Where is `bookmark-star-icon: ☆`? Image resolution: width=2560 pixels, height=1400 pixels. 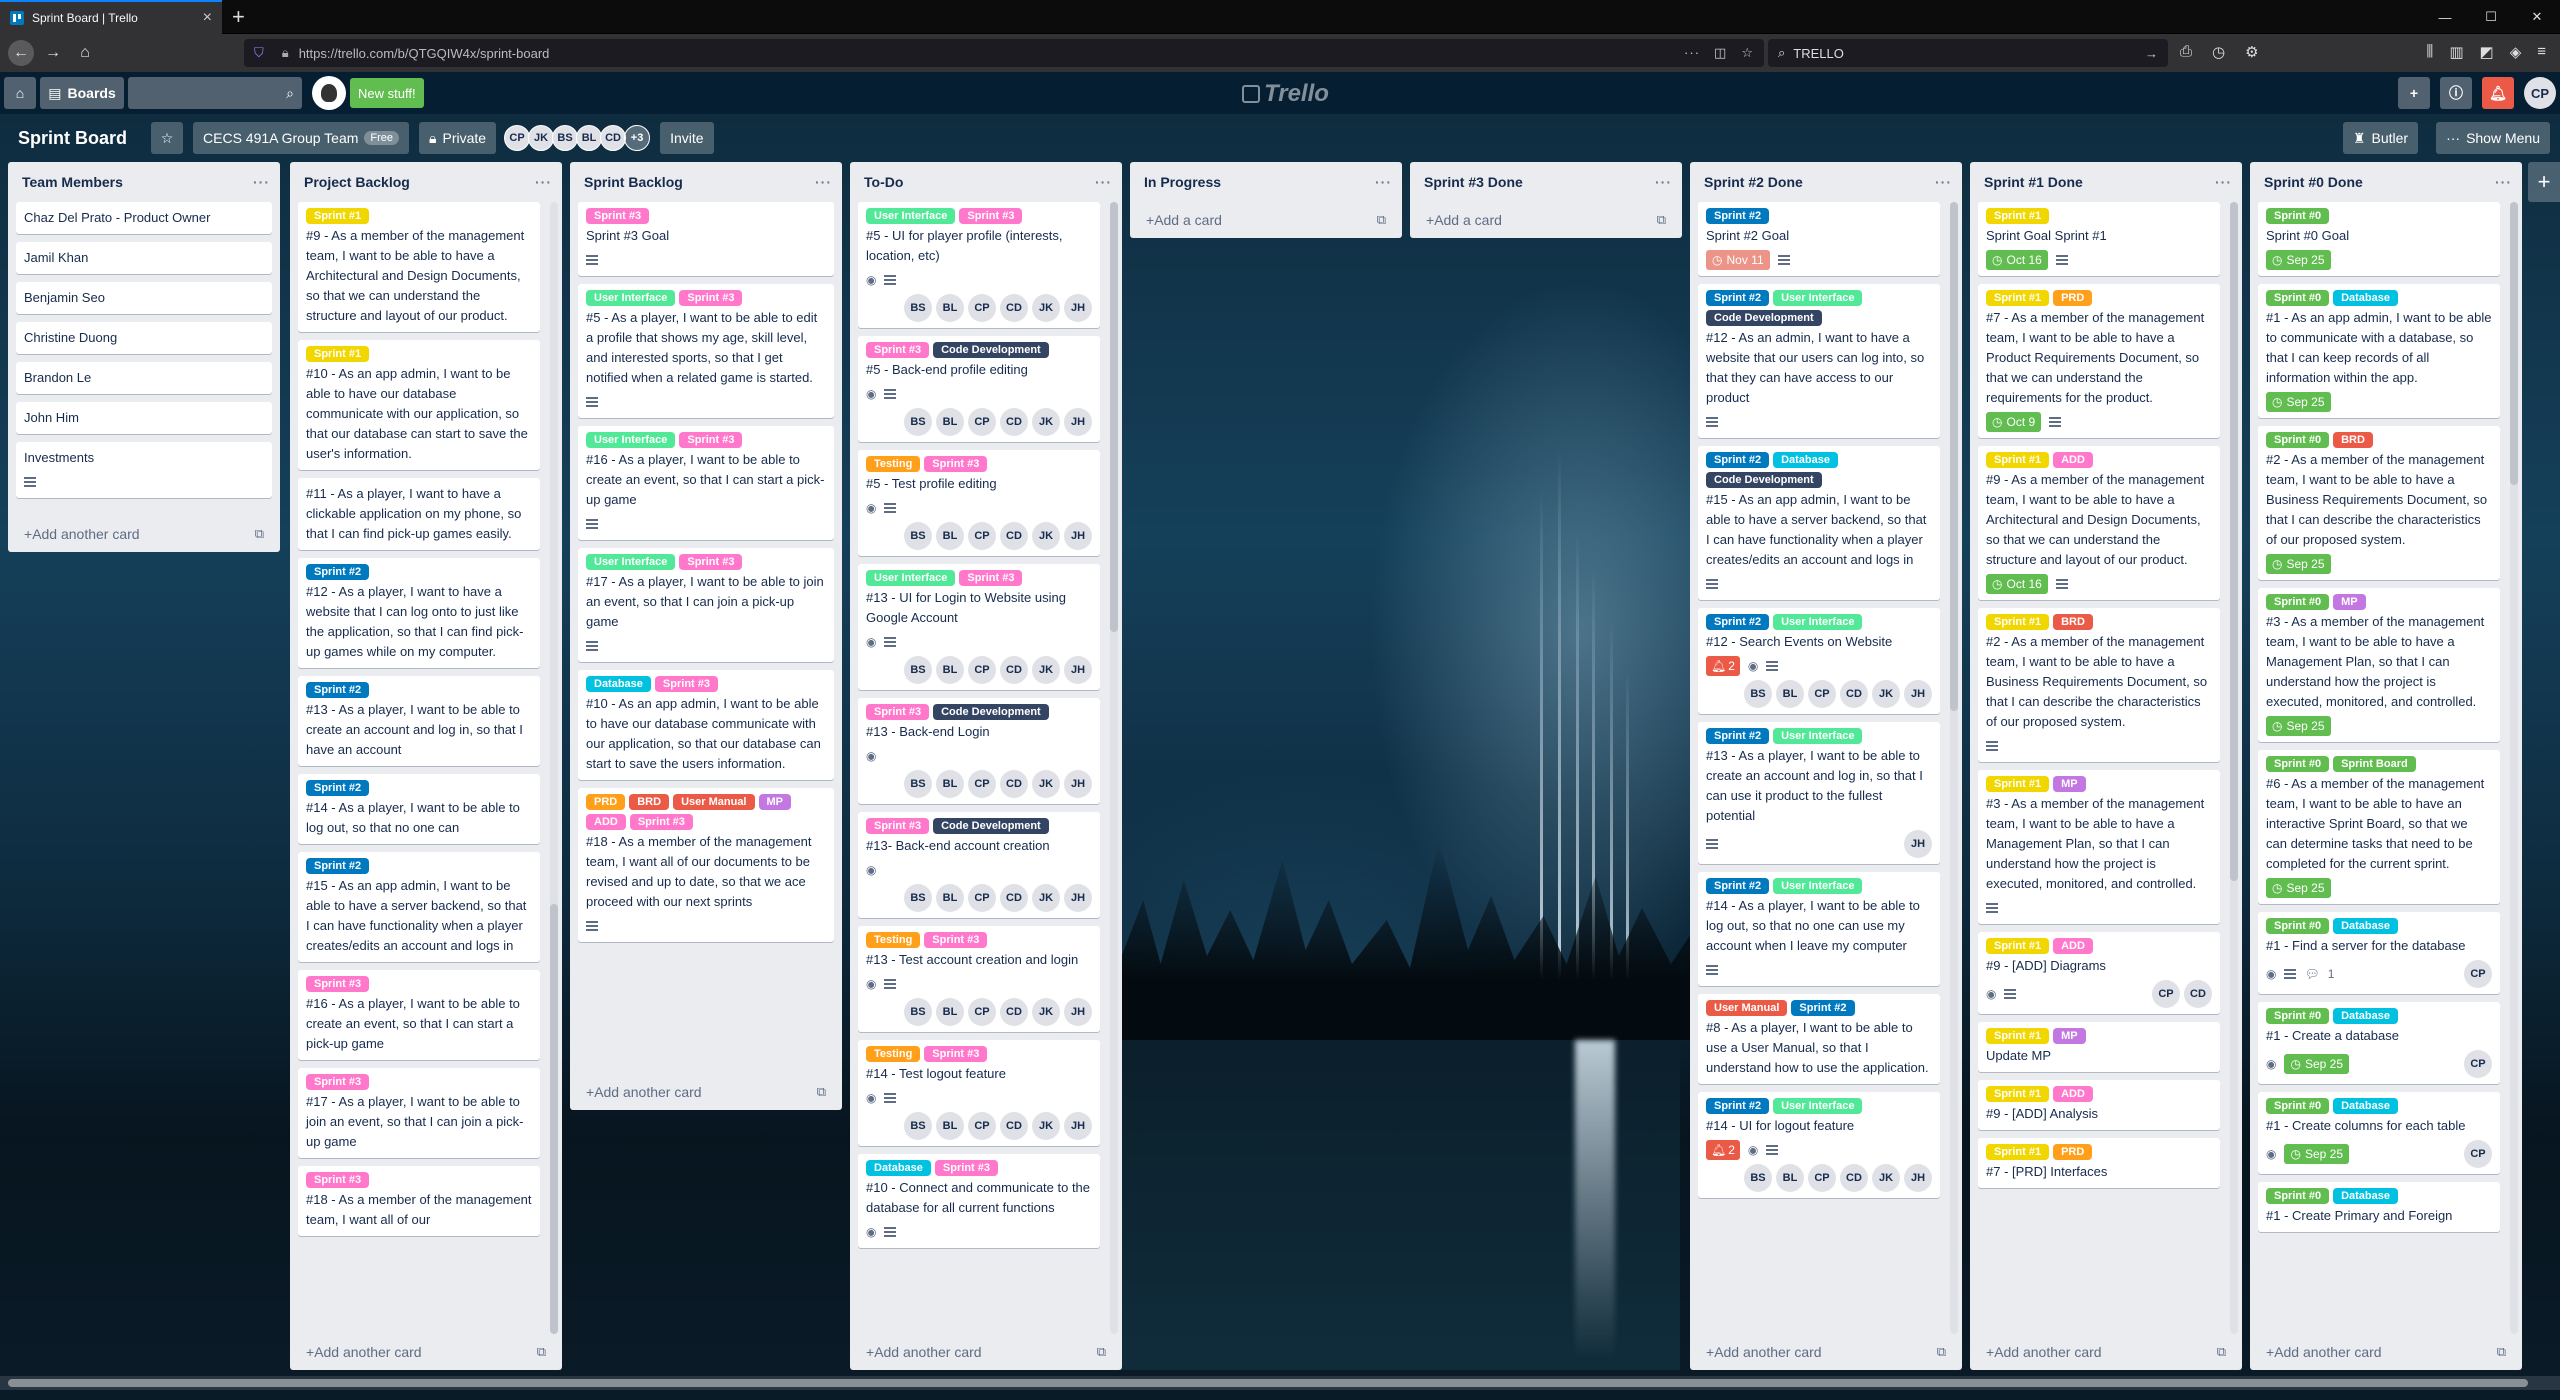
bookmark-star-icon: ☆ is located at coordinates (1747, 53).